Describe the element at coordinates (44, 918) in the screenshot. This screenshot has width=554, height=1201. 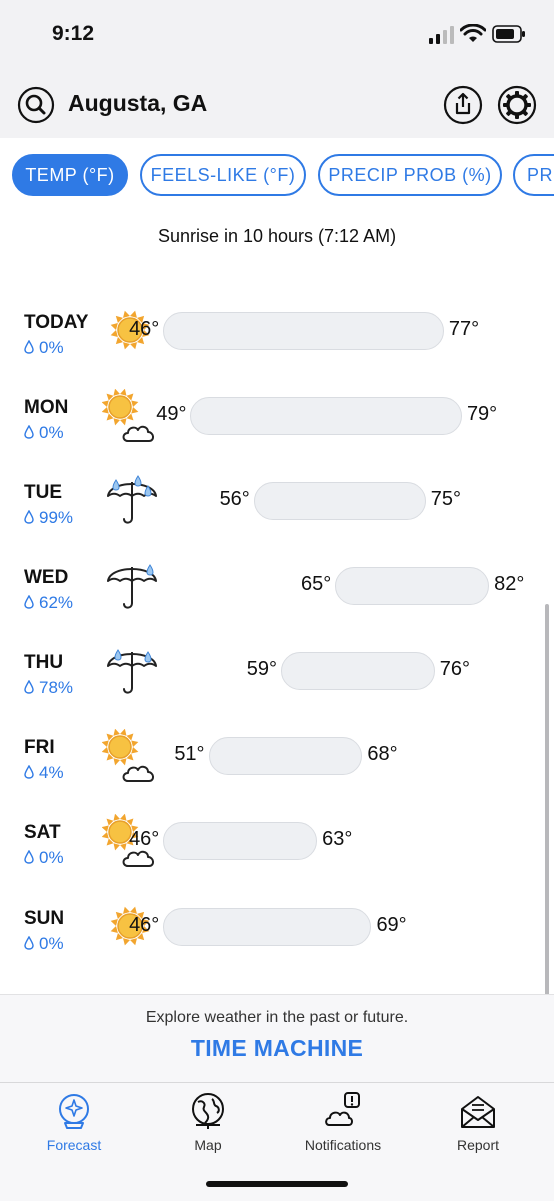
I see `day-name: SUN` at that location.